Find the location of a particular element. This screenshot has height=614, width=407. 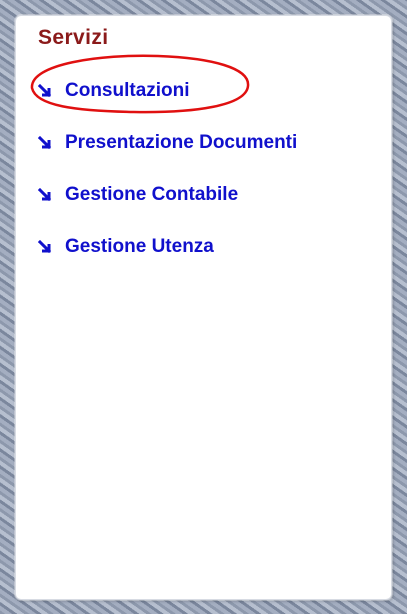

link-gestione-utenza: Gestione Utenza is located at coordinates (126, 247).